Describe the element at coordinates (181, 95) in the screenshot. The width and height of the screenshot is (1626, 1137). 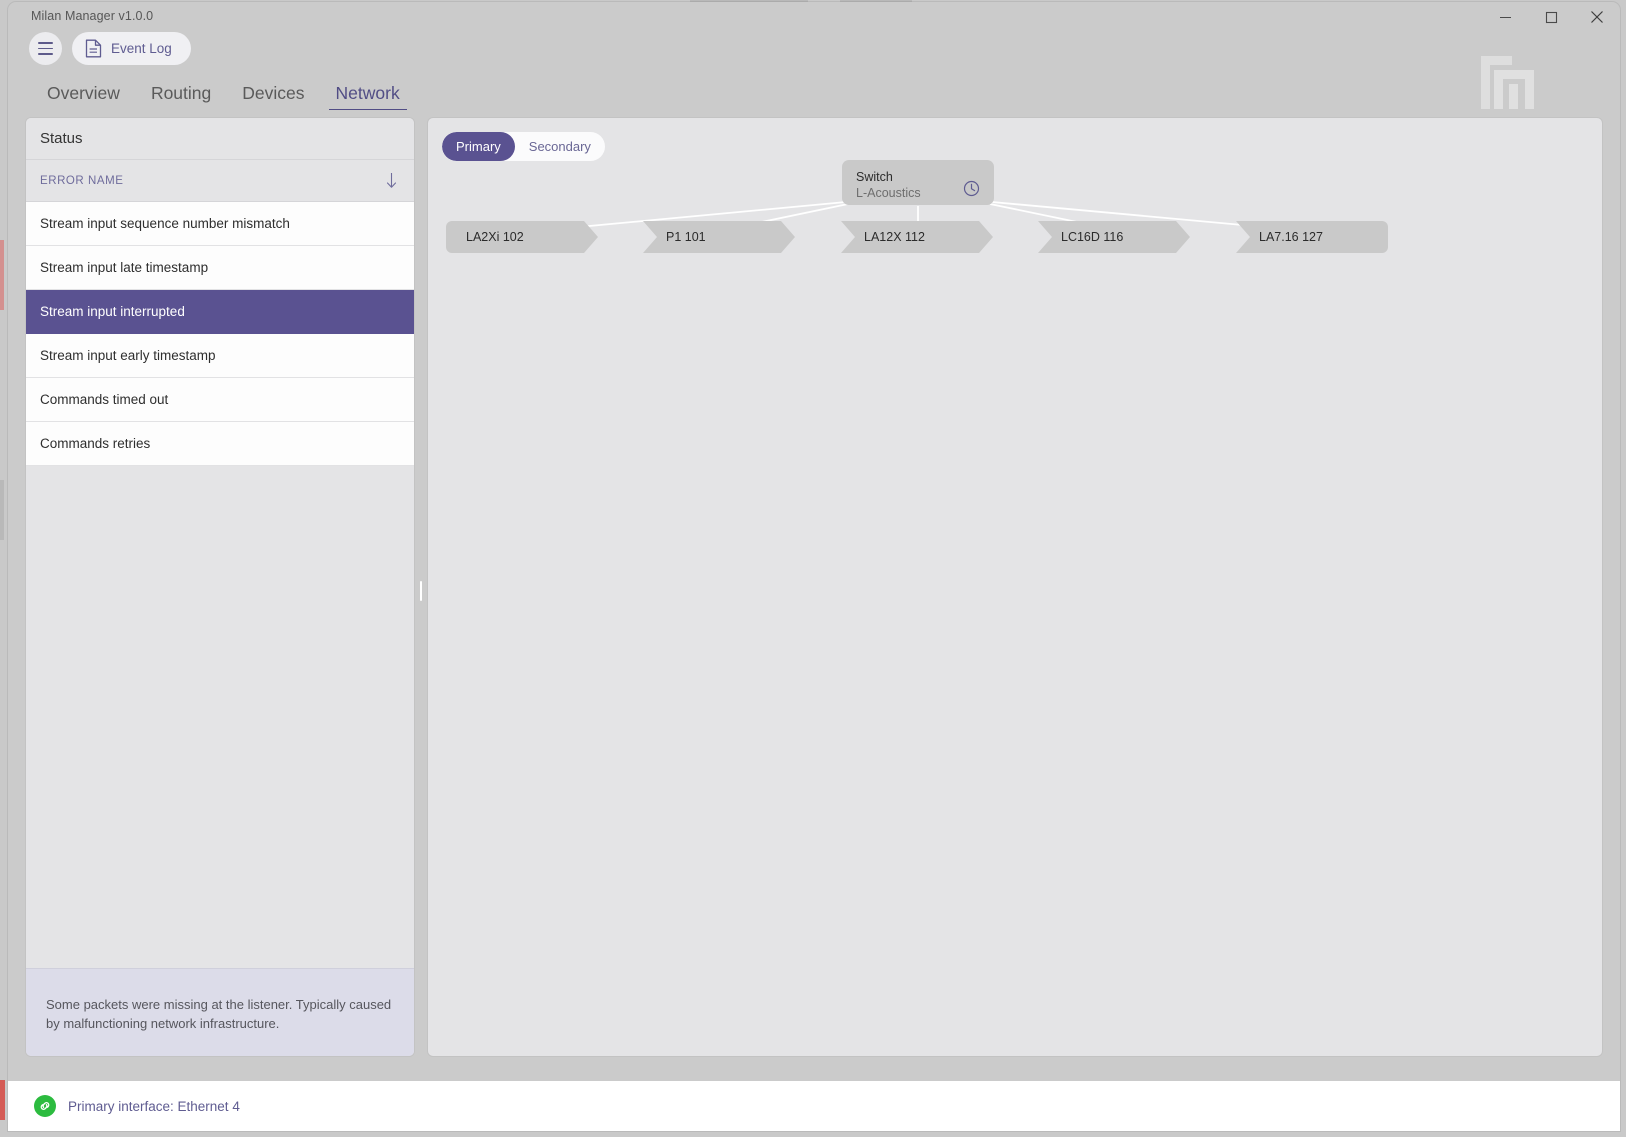
I see `tab-routing: Routing` at that location.